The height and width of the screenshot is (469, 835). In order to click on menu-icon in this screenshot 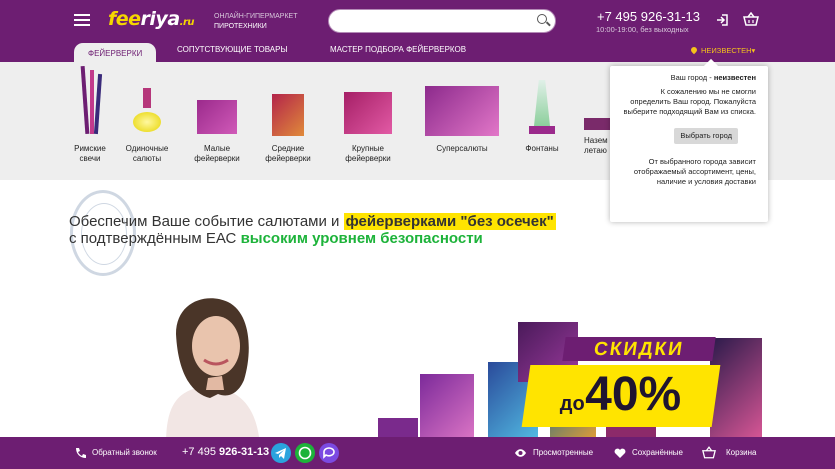, I will do `click(82, 20)`.